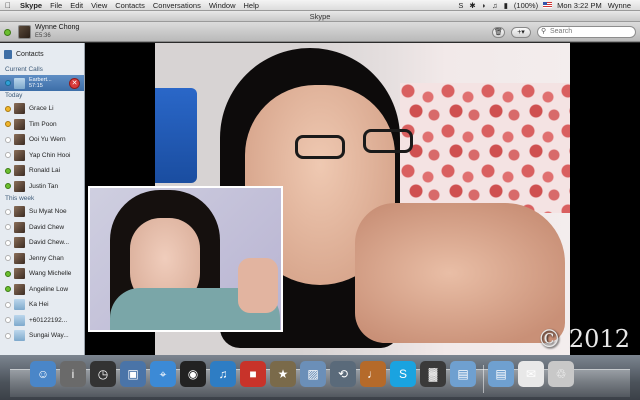 The width and height of the screenshot is (640, 400). I want to click on system-info-icon: i, so click(73, 374).